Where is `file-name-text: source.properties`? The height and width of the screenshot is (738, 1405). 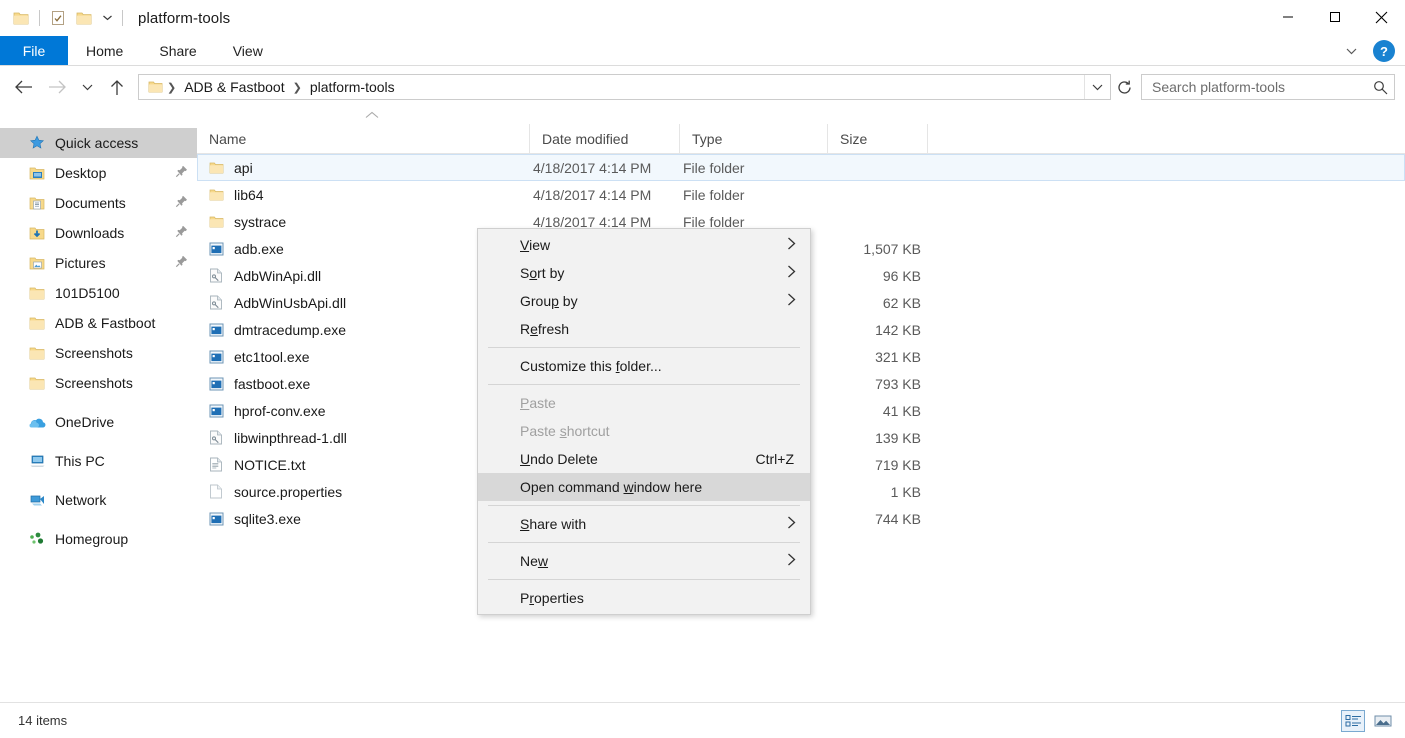
file-name-text: source.properties is located at coordinates (288, 491).